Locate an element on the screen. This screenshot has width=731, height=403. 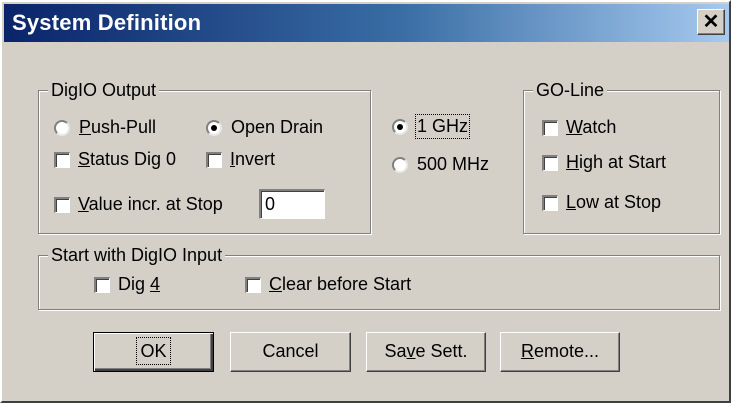
clock-1ghz-radio: 1 GHz is located at coordinates (431, 126).